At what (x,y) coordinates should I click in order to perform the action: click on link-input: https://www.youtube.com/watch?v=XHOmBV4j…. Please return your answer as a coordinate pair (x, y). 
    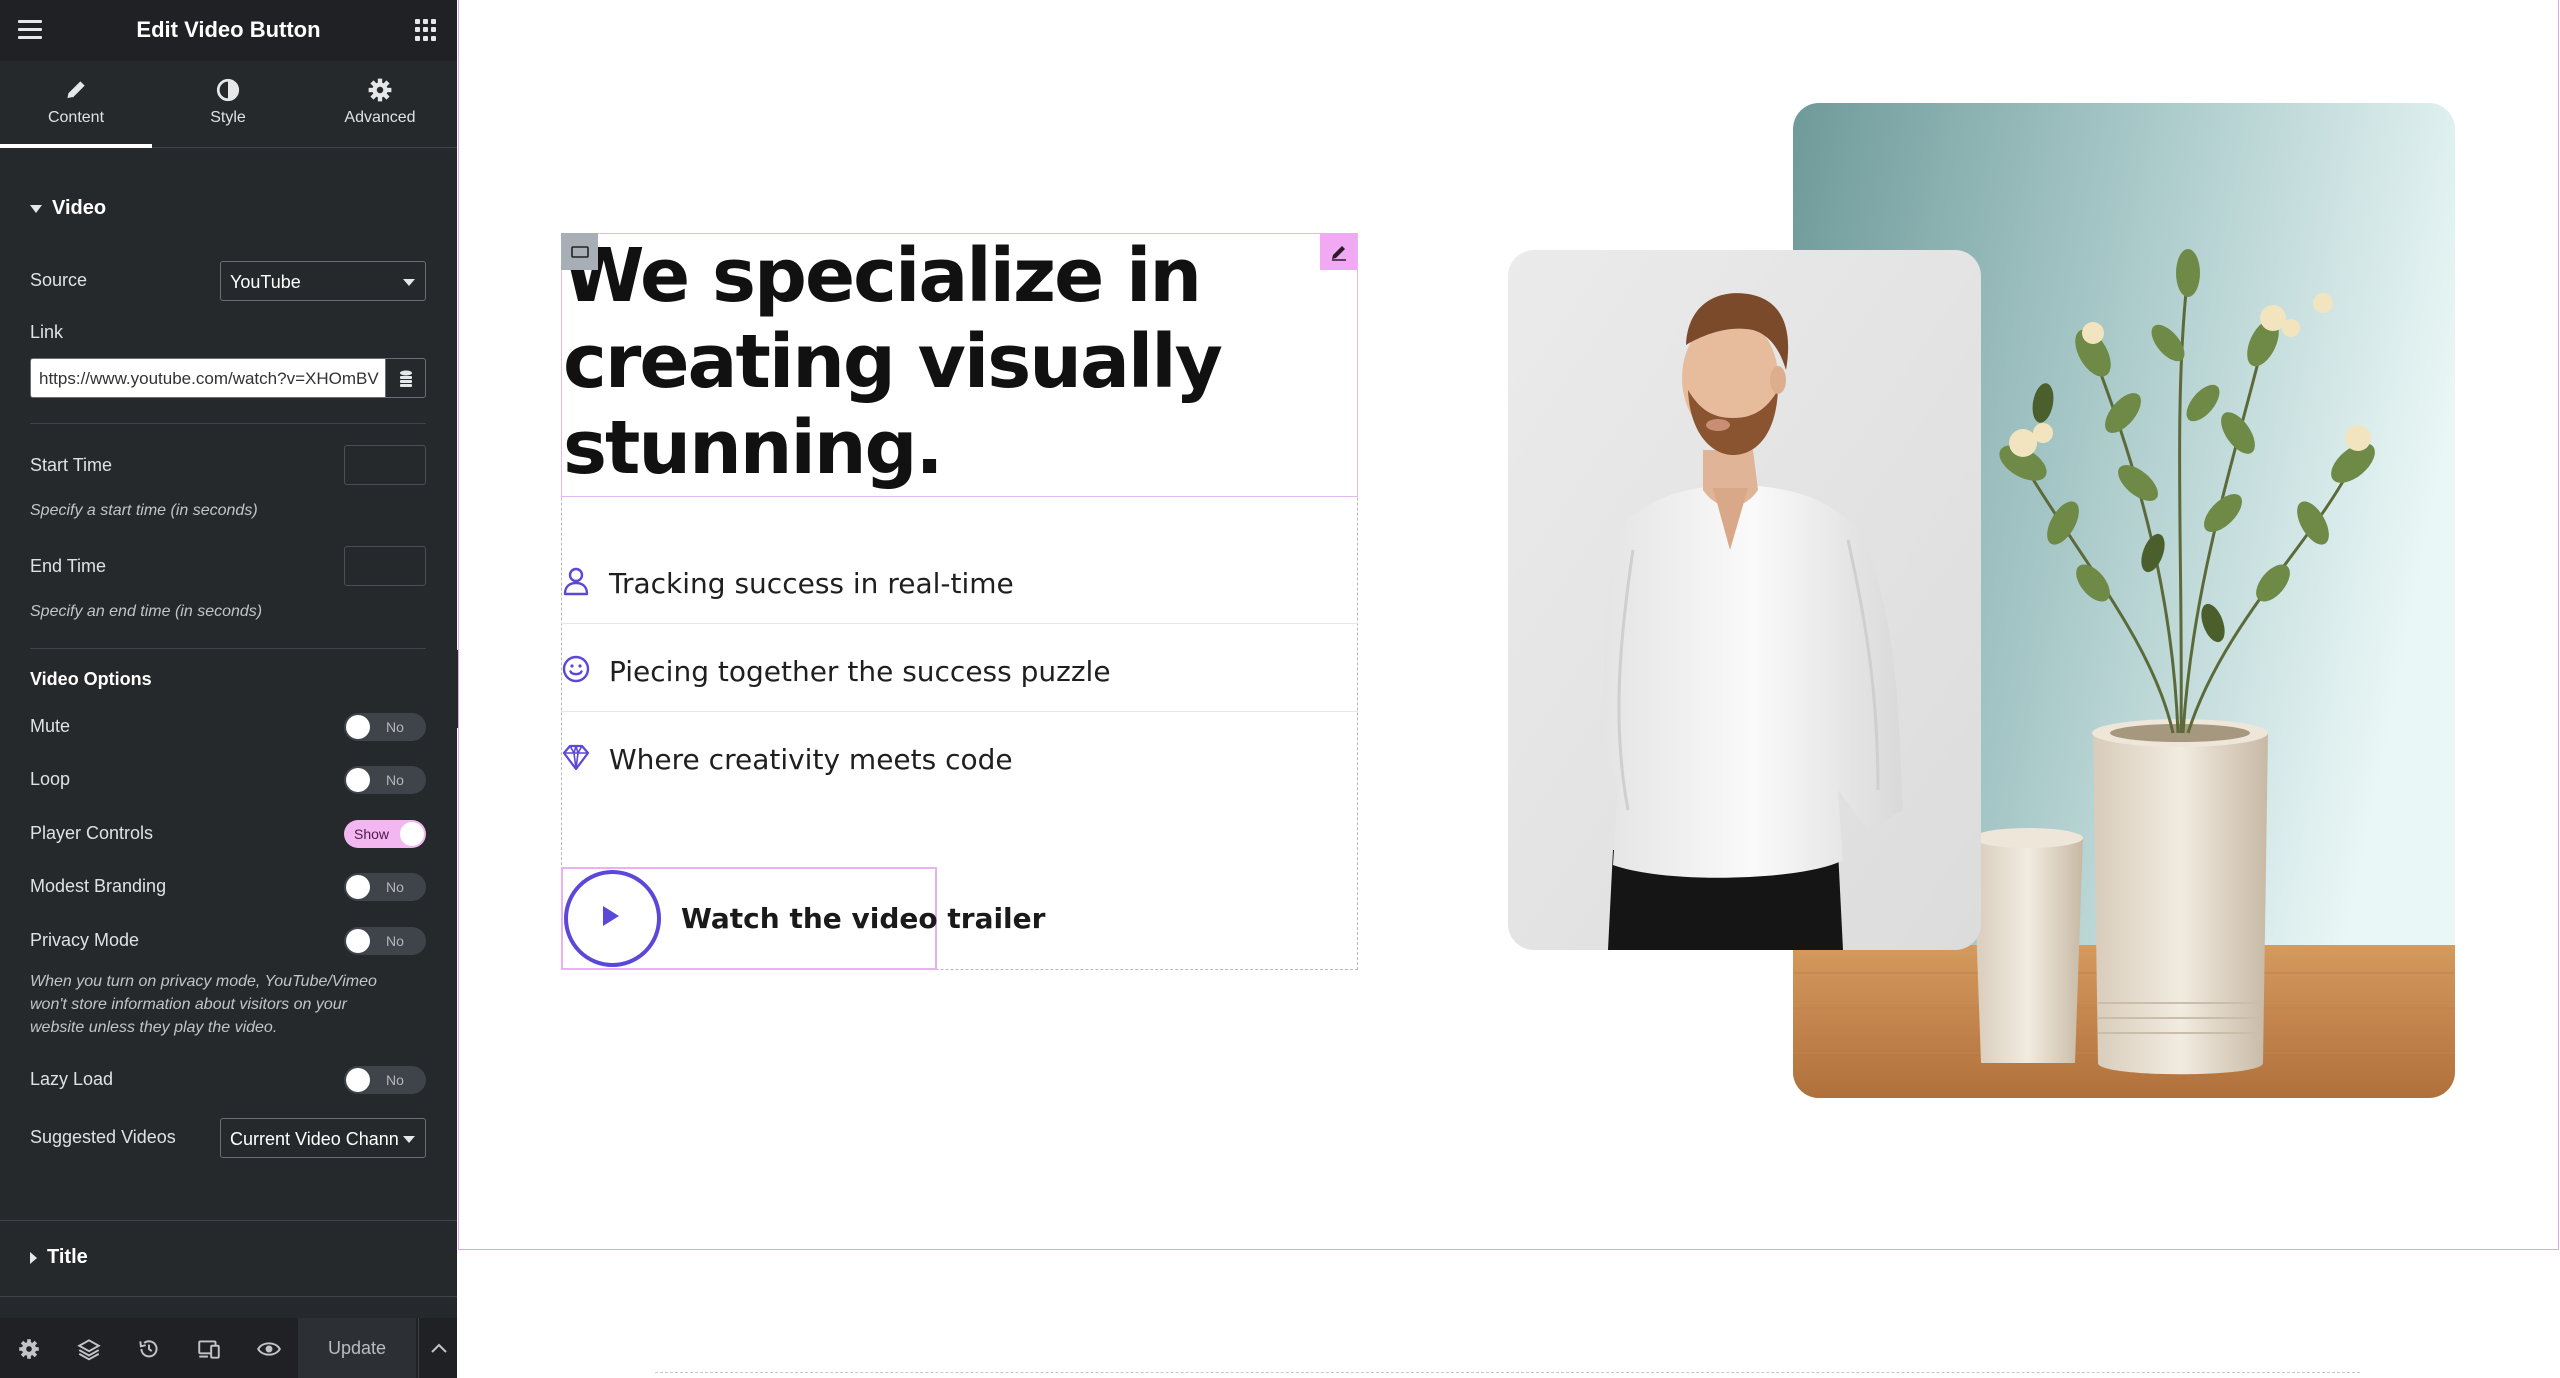
    Looking at the image, I should click on (207, 378).